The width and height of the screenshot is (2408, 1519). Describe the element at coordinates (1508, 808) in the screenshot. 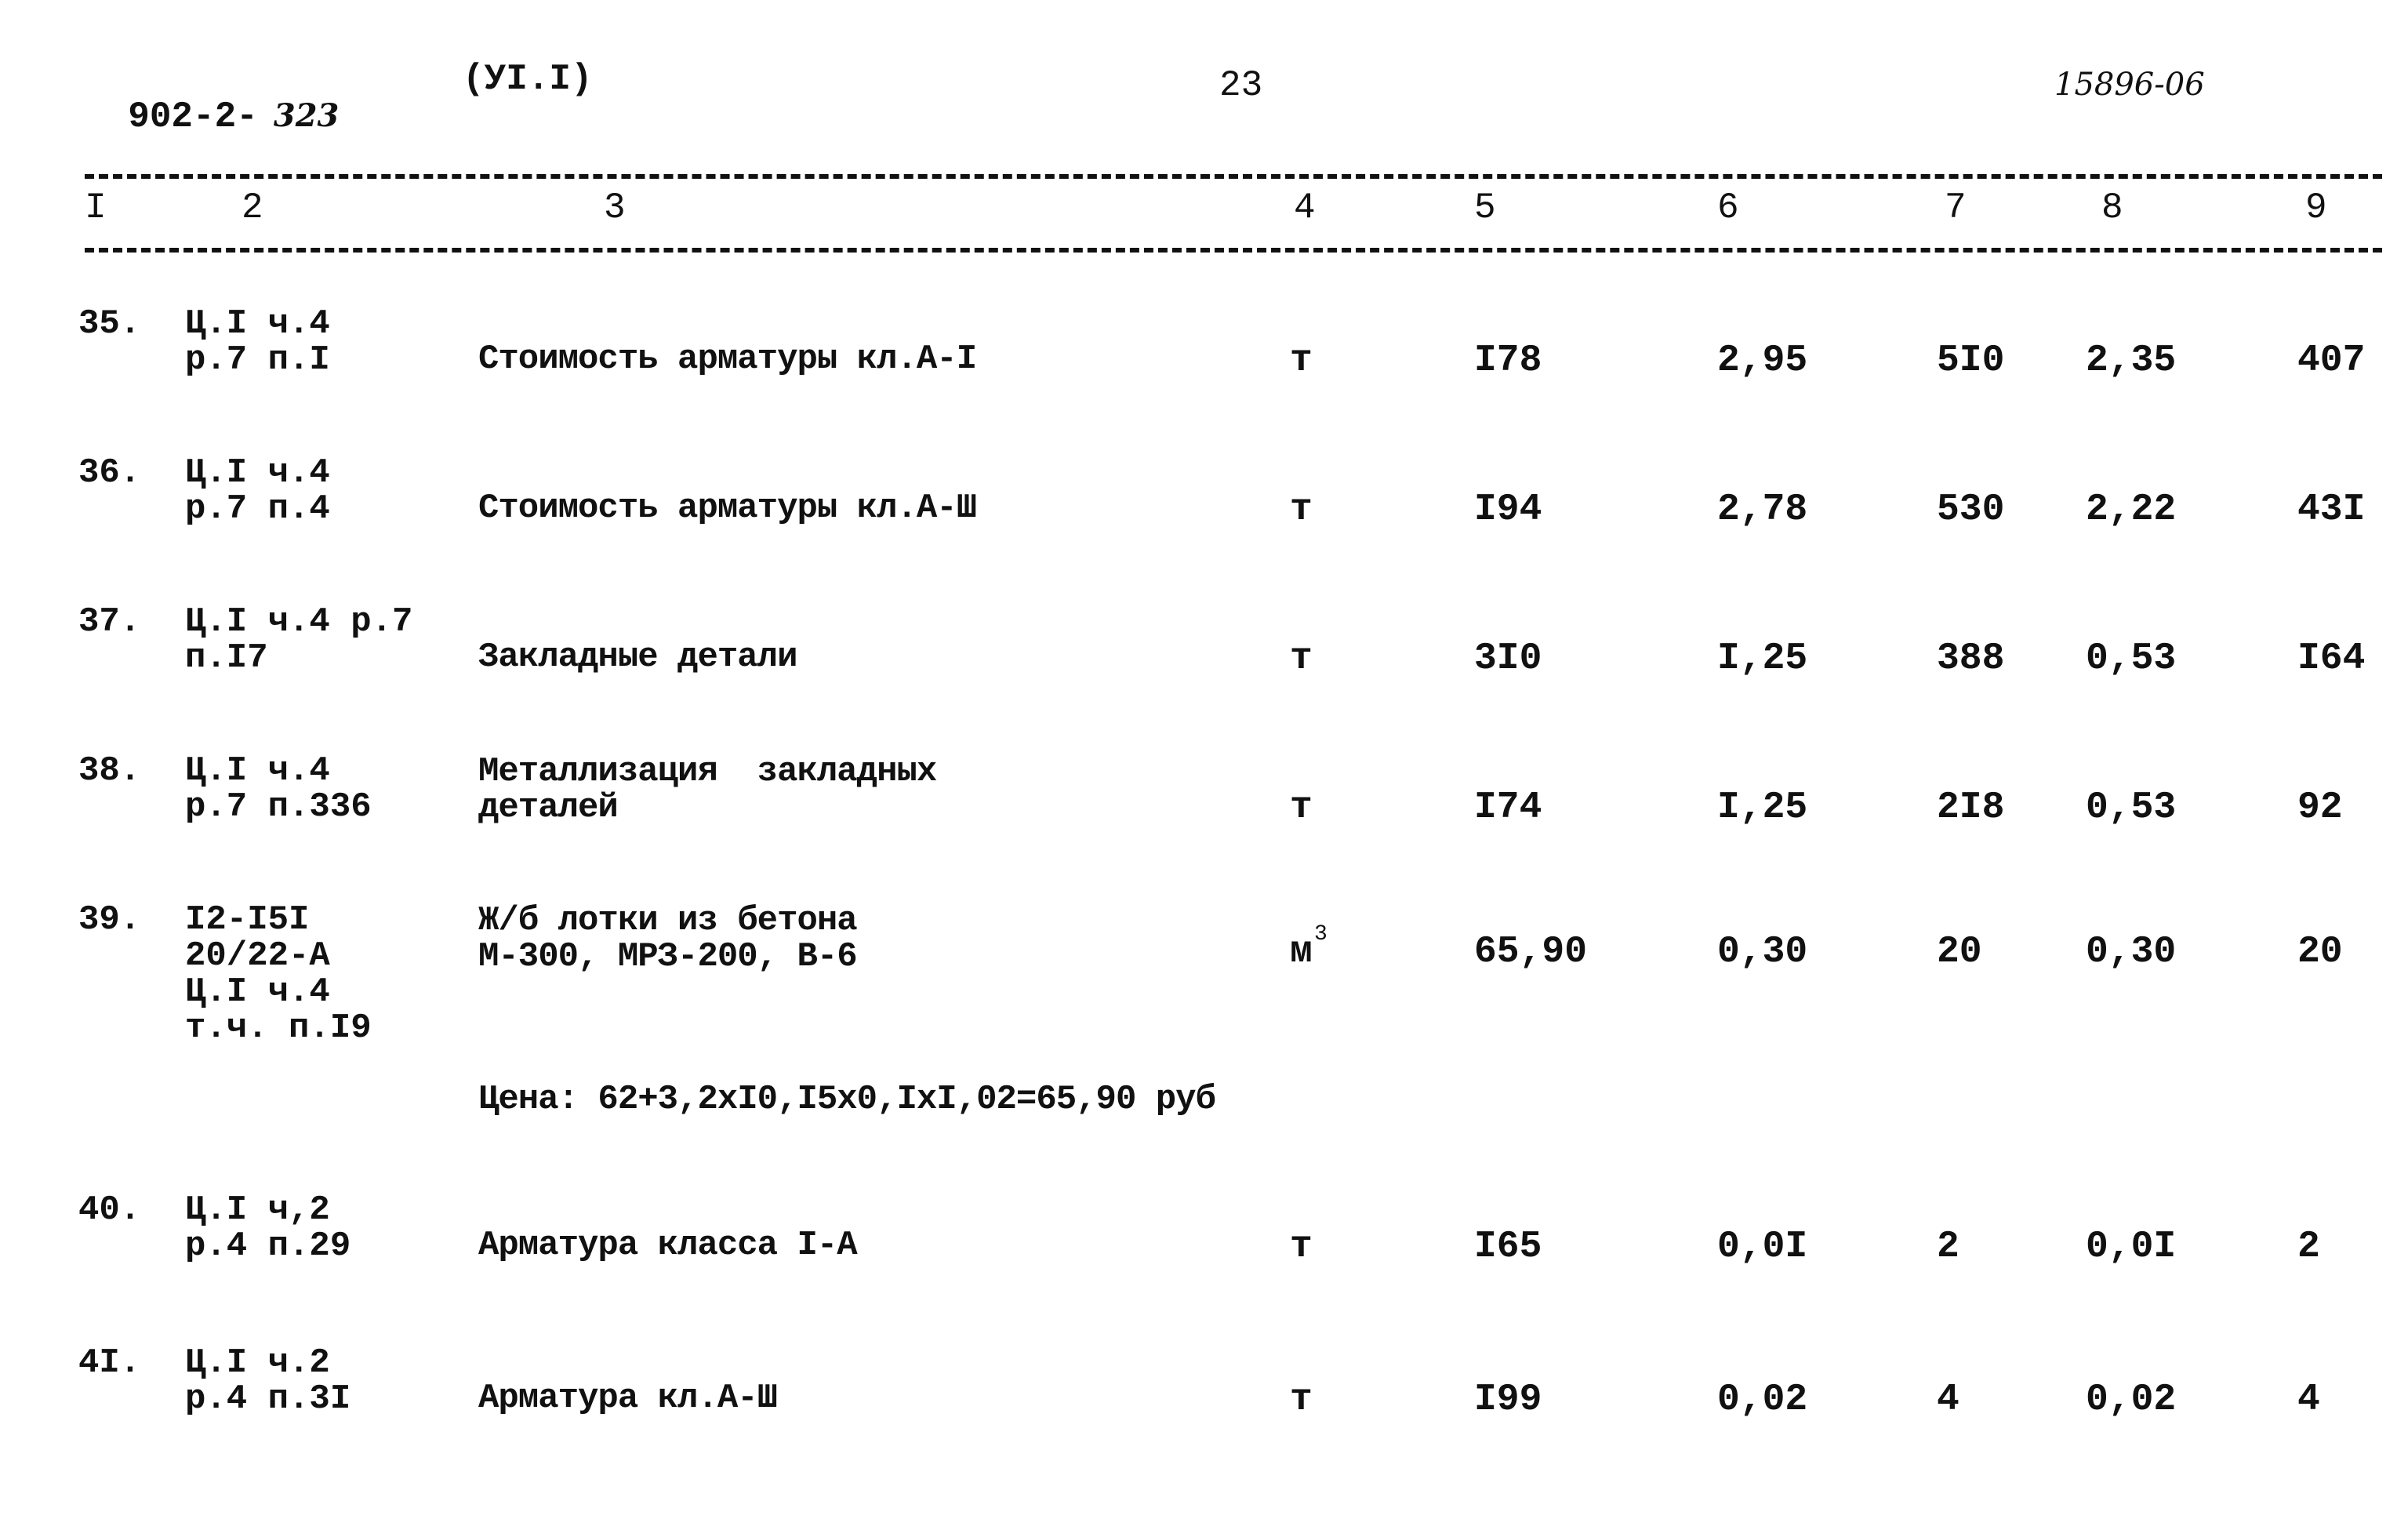

I see `unit-price: I74` at that location.